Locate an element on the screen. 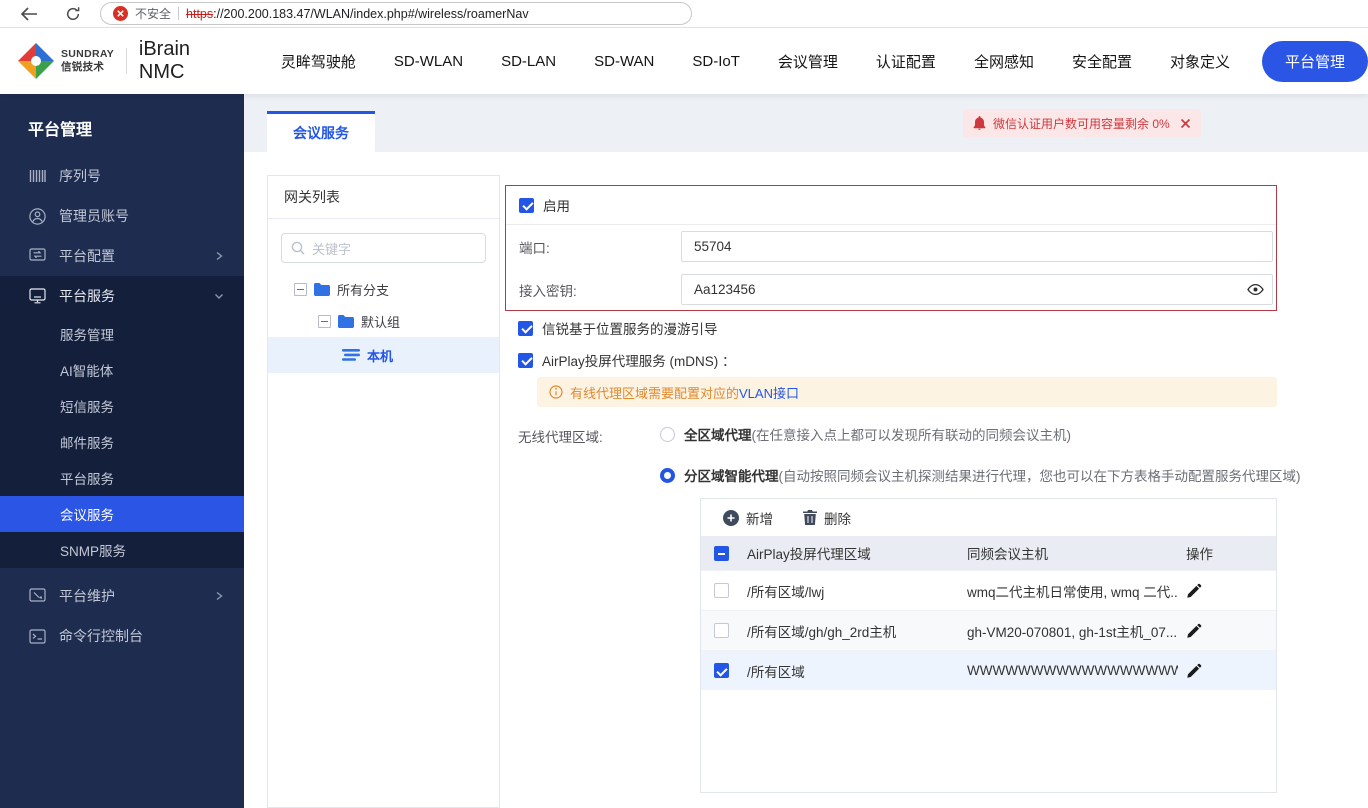 Image resolution: width=1368 pixels, height=808 pixels. radio-full-area-row: 全区域代理(在任意接入点上都可以发现所有联动的同频会议主机) is located at coordinates (865, 434).